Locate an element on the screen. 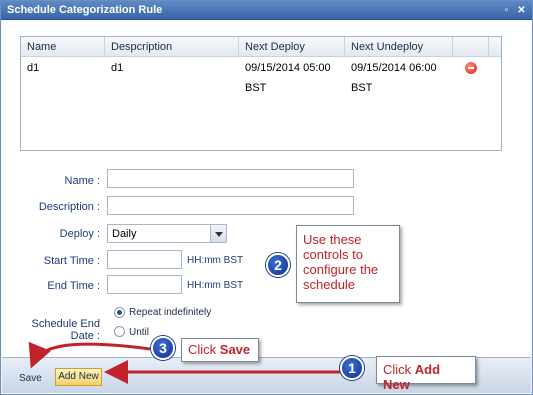  callout-2-line-1: Use these is located at coordinates (332, 239).